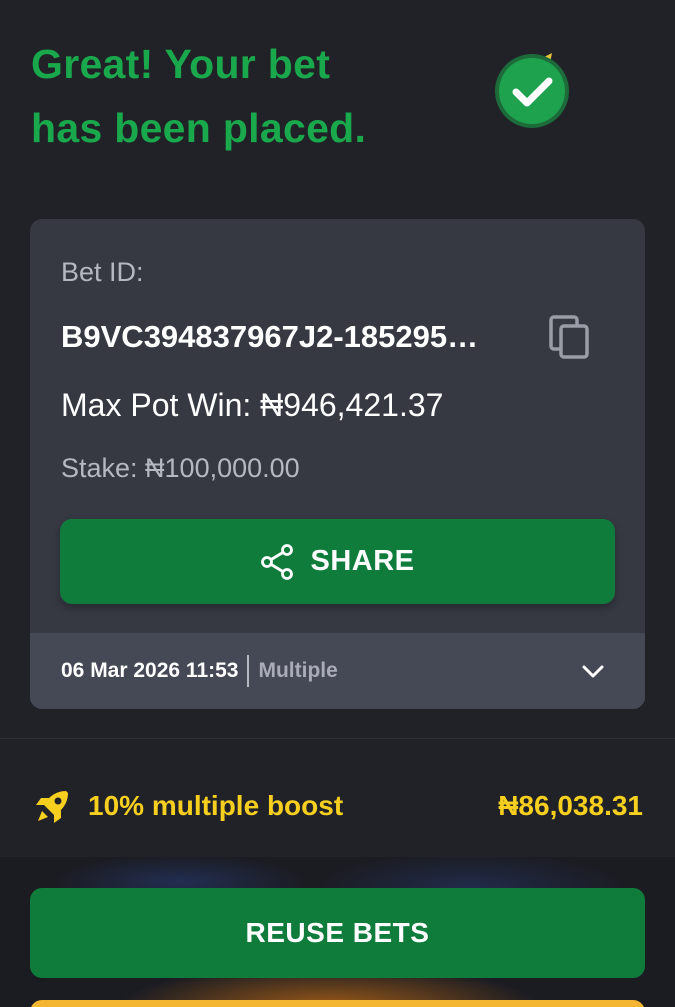 This screenshot has width=675, height=1007. I want to click on reuse-bets-button: REUSE BETS, so click(337, 933).